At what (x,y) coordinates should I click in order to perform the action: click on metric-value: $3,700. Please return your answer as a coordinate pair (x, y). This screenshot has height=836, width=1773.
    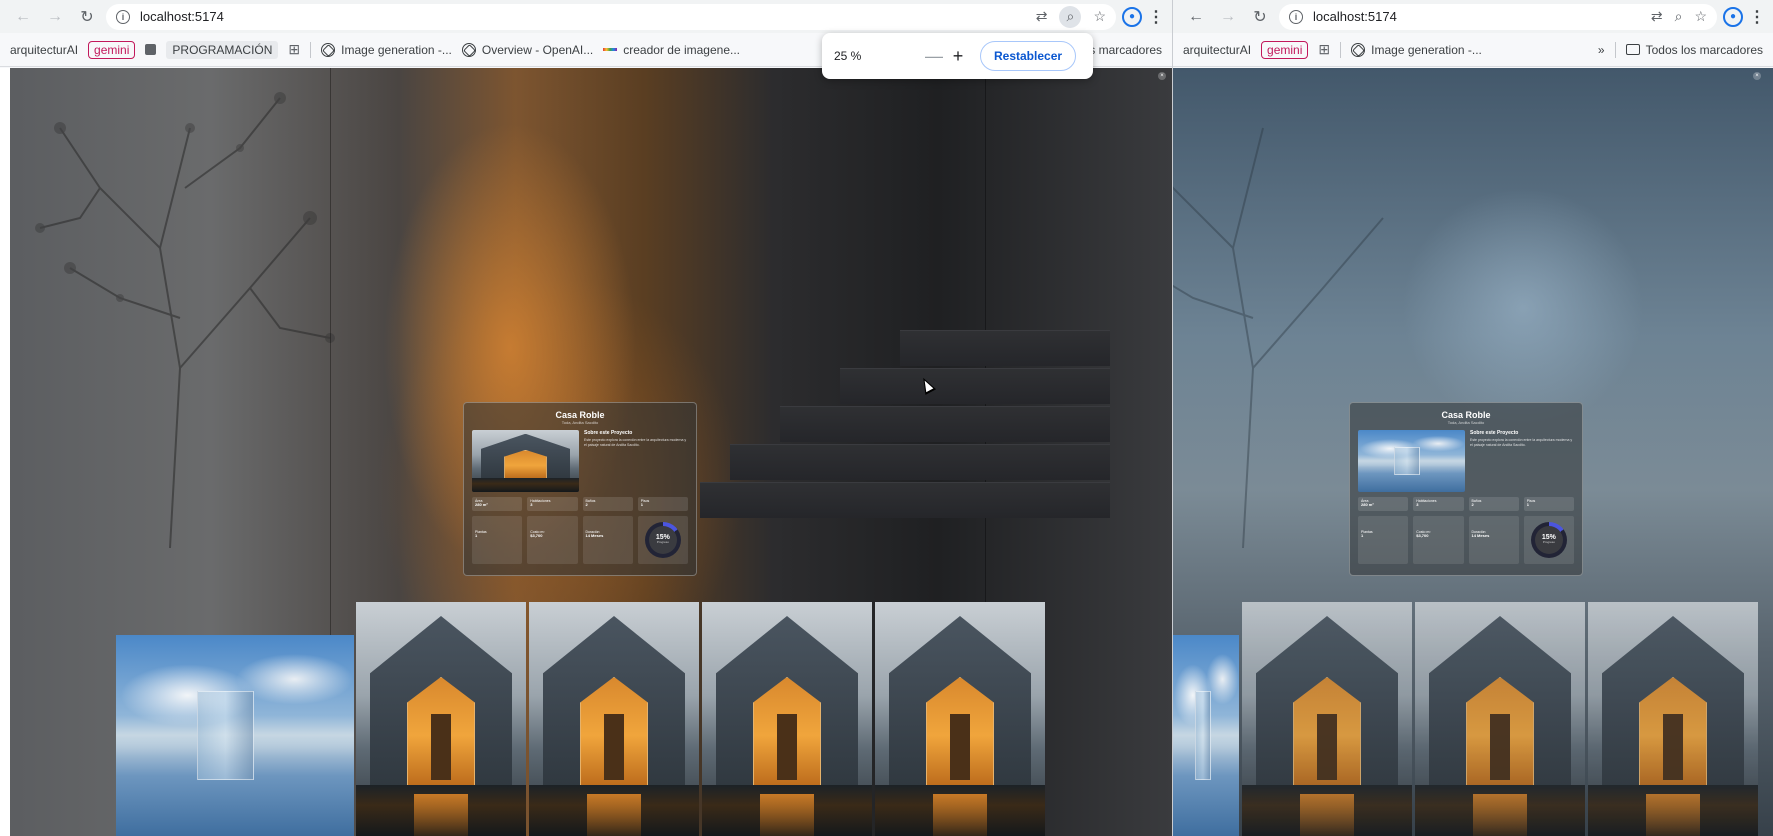
    Looking at the image, I should click on (536, 535).